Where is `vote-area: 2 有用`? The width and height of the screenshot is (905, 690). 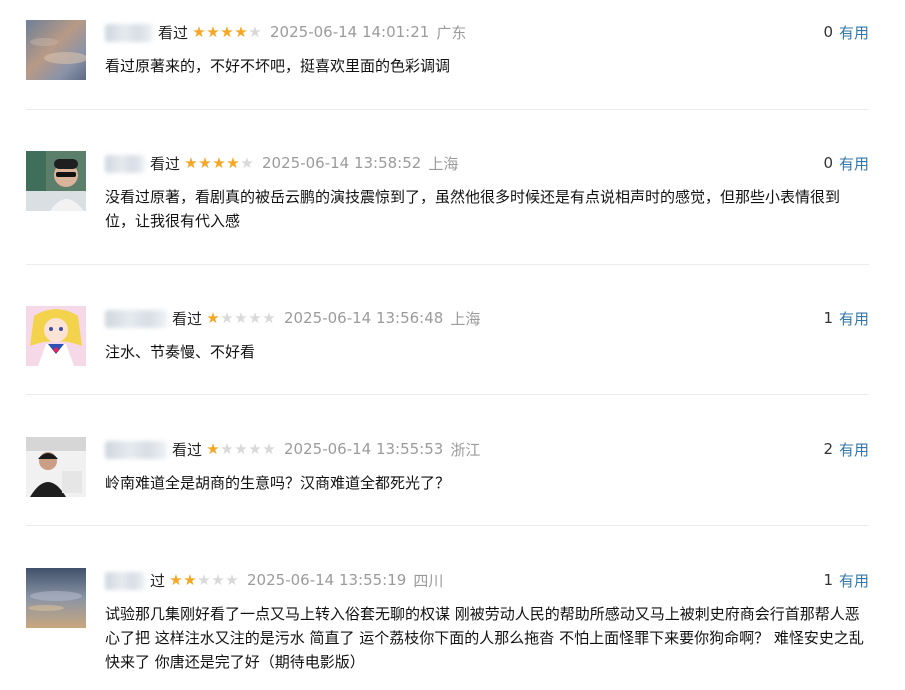
vote-area: 2 有用 is located at coordinates (846, 449).